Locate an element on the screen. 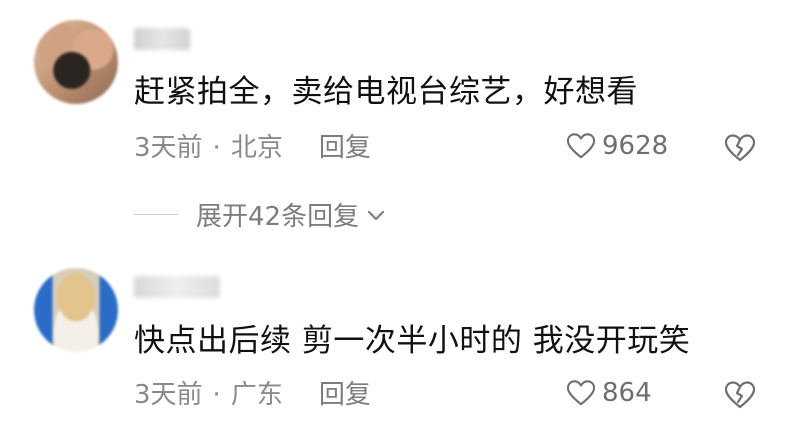  expand-replies-button: 展开42条回复 is located at coordinates (260, 214).